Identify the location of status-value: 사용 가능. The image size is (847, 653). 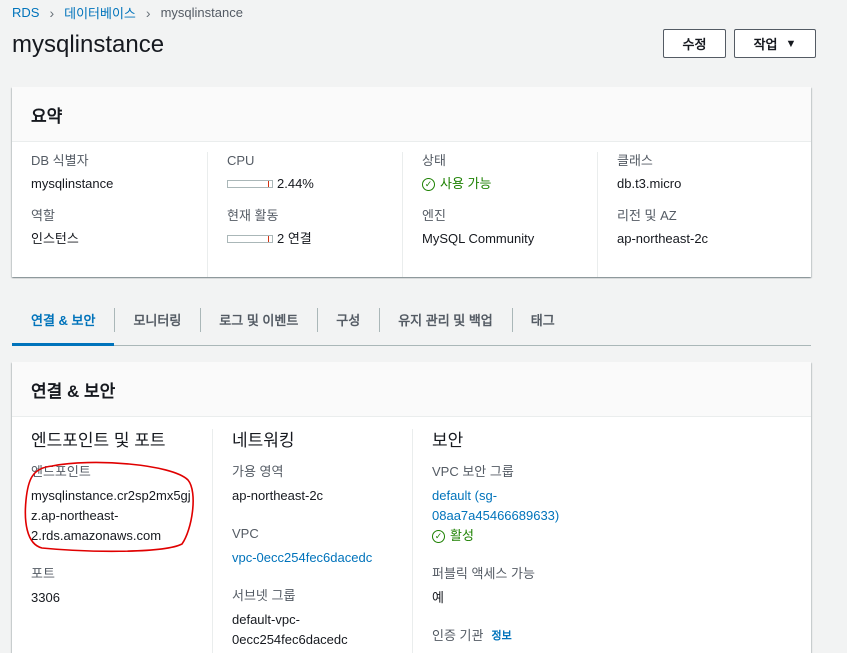
(466, 183).